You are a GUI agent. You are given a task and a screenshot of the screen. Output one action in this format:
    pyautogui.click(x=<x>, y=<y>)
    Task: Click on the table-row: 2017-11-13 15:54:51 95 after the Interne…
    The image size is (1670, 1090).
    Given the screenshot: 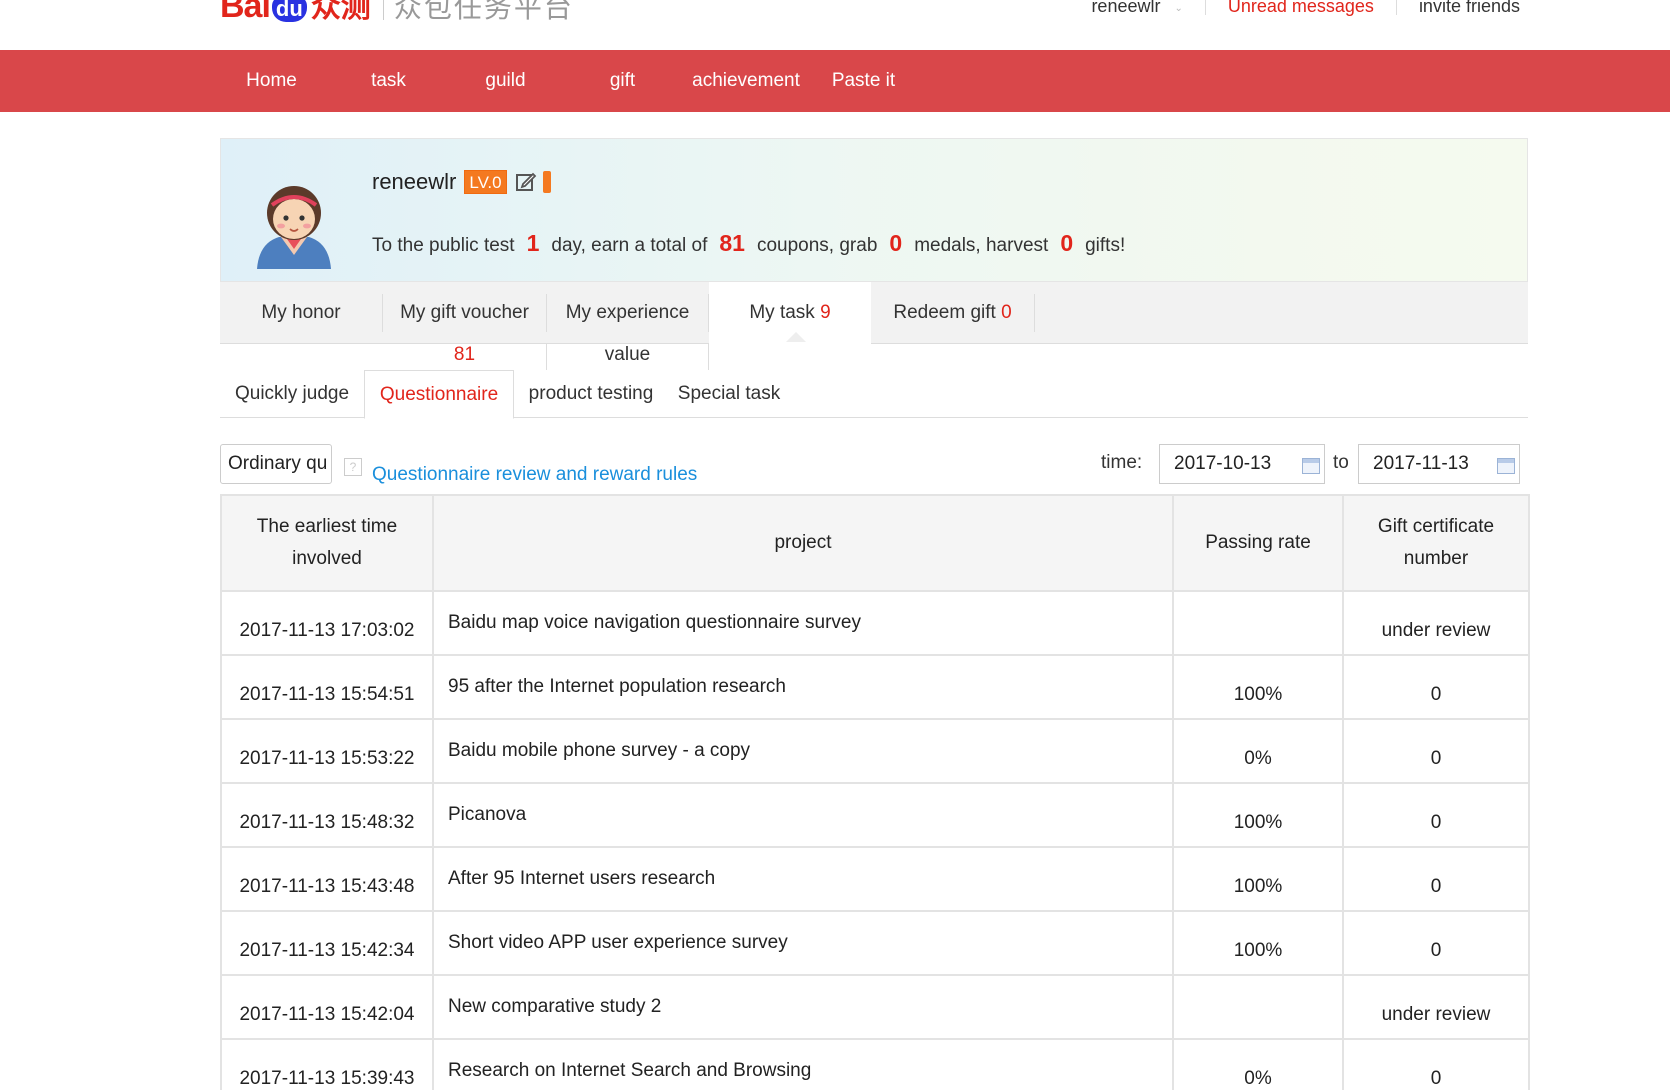 What is the action you would take?
    pyautogui.click(x=875, y=687)
    